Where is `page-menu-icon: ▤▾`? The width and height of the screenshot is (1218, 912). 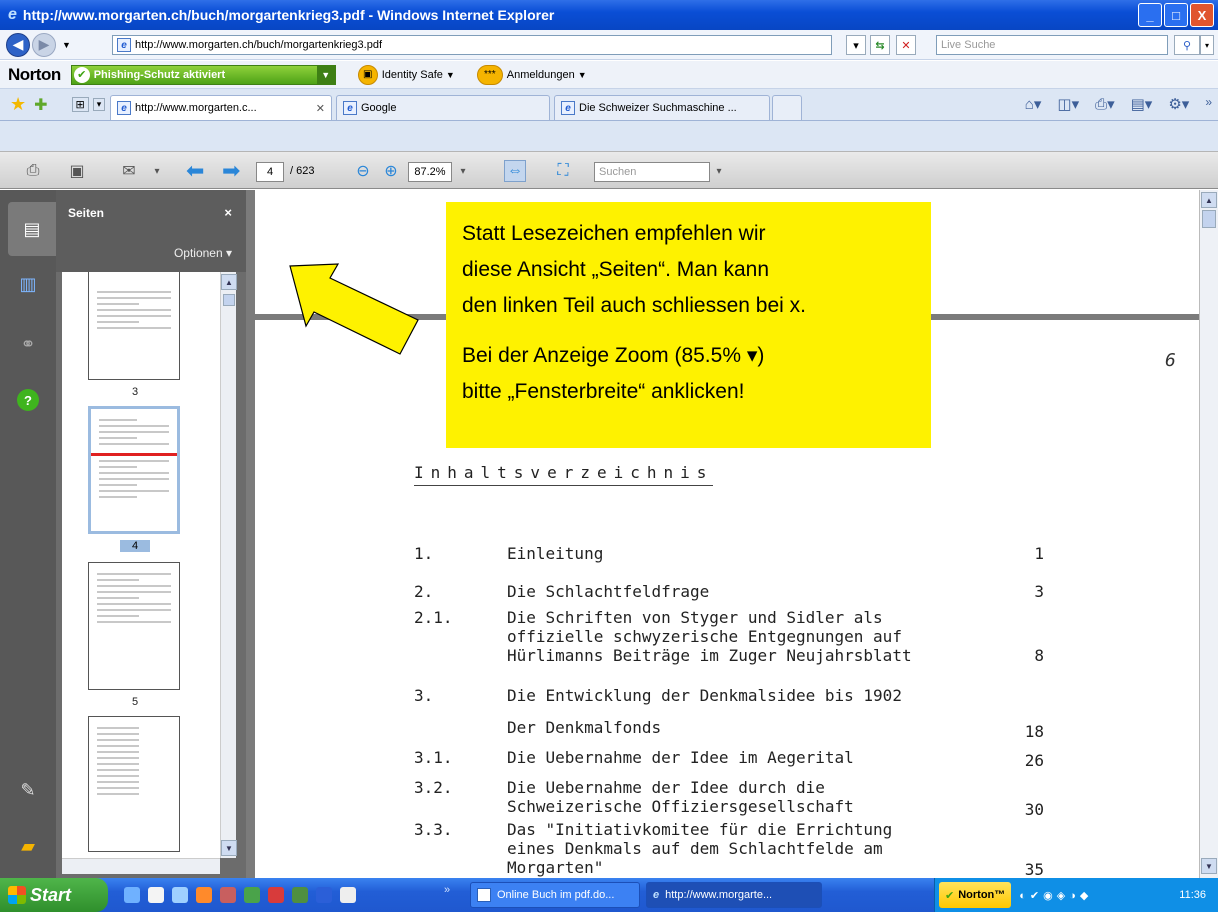
page-menu-icon: ▤▾ is located at coordinates (1142, 104).